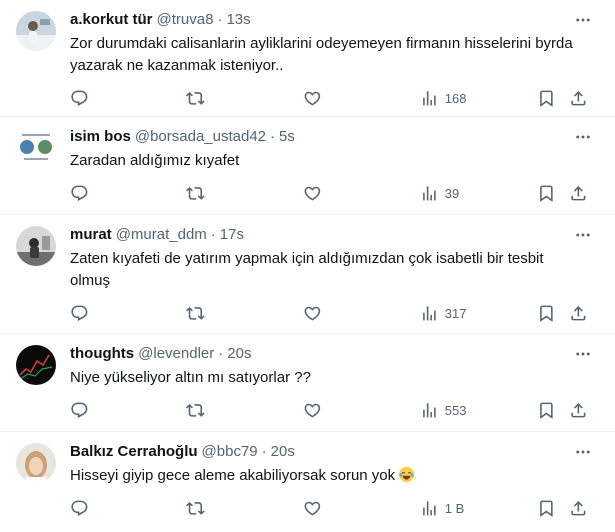 This screenshot has width=615, height=532. What do you see at coordinates (190, 377) in the screenshot?
I see `tweet-text: Niye yükseliyor altın mı satıyorlar ??` at bounding box center [190, 377].